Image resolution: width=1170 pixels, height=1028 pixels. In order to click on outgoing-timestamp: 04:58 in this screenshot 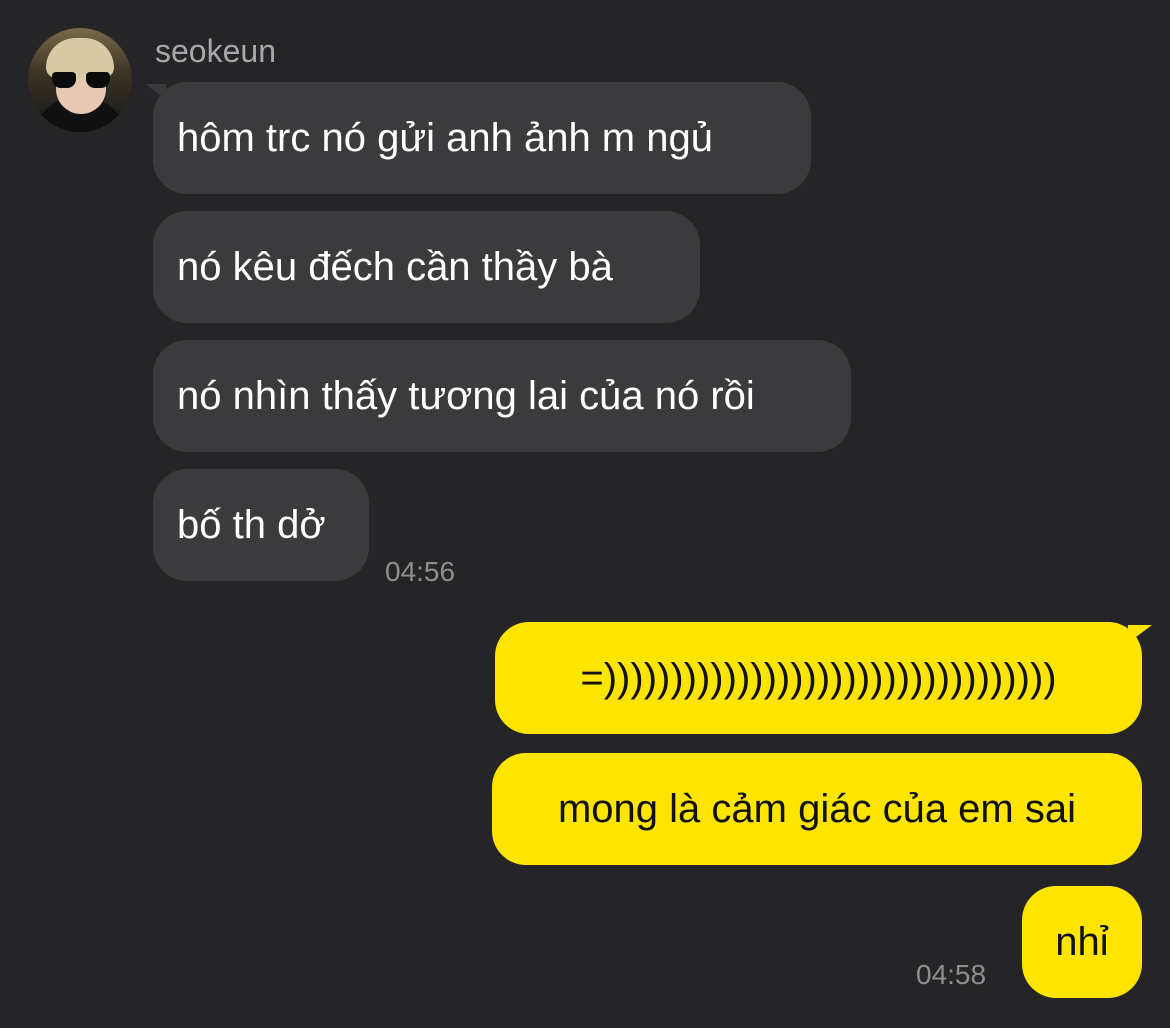, I will do `click(951, 974)`.